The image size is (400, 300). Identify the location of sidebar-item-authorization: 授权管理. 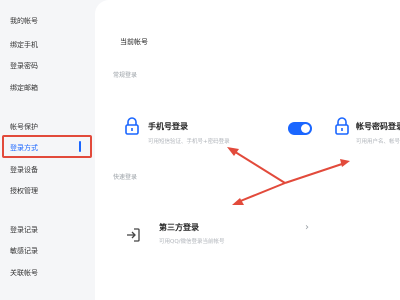
(24, 191).